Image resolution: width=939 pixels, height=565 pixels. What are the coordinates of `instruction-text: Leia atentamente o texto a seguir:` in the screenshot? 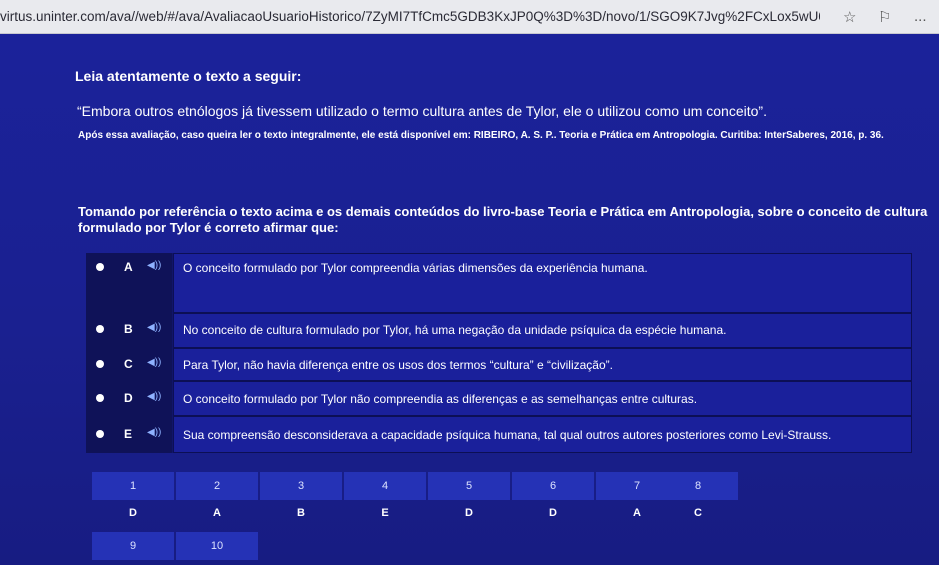 It's located at (188, 76).